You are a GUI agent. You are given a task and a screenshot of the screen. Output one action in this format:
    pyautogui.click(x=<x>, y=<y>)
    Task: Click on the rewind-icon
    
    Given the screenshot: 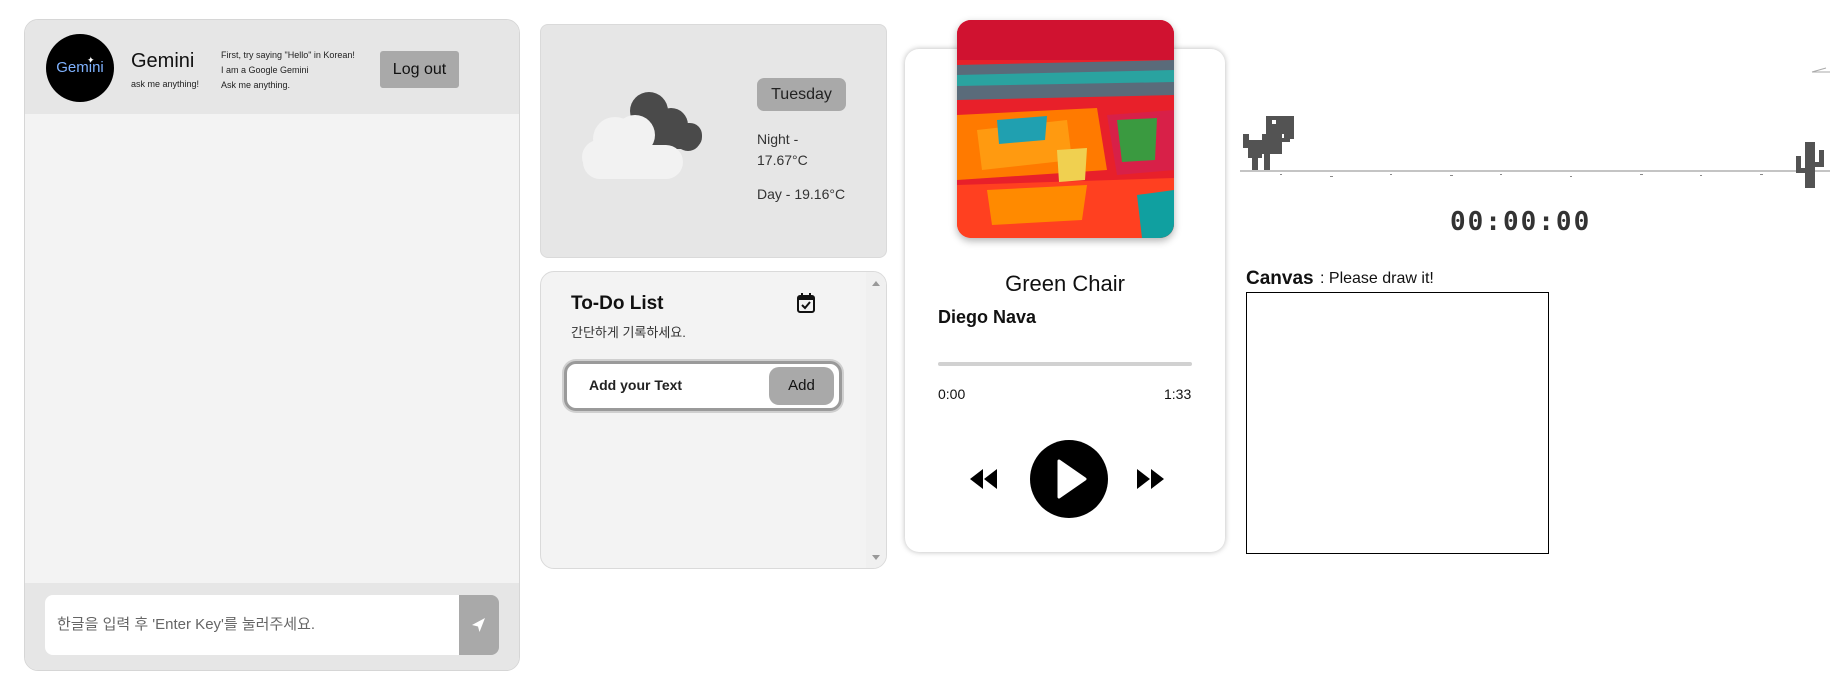 What is the action you would take?
    pyautogui.click(x=984, y=479)
    